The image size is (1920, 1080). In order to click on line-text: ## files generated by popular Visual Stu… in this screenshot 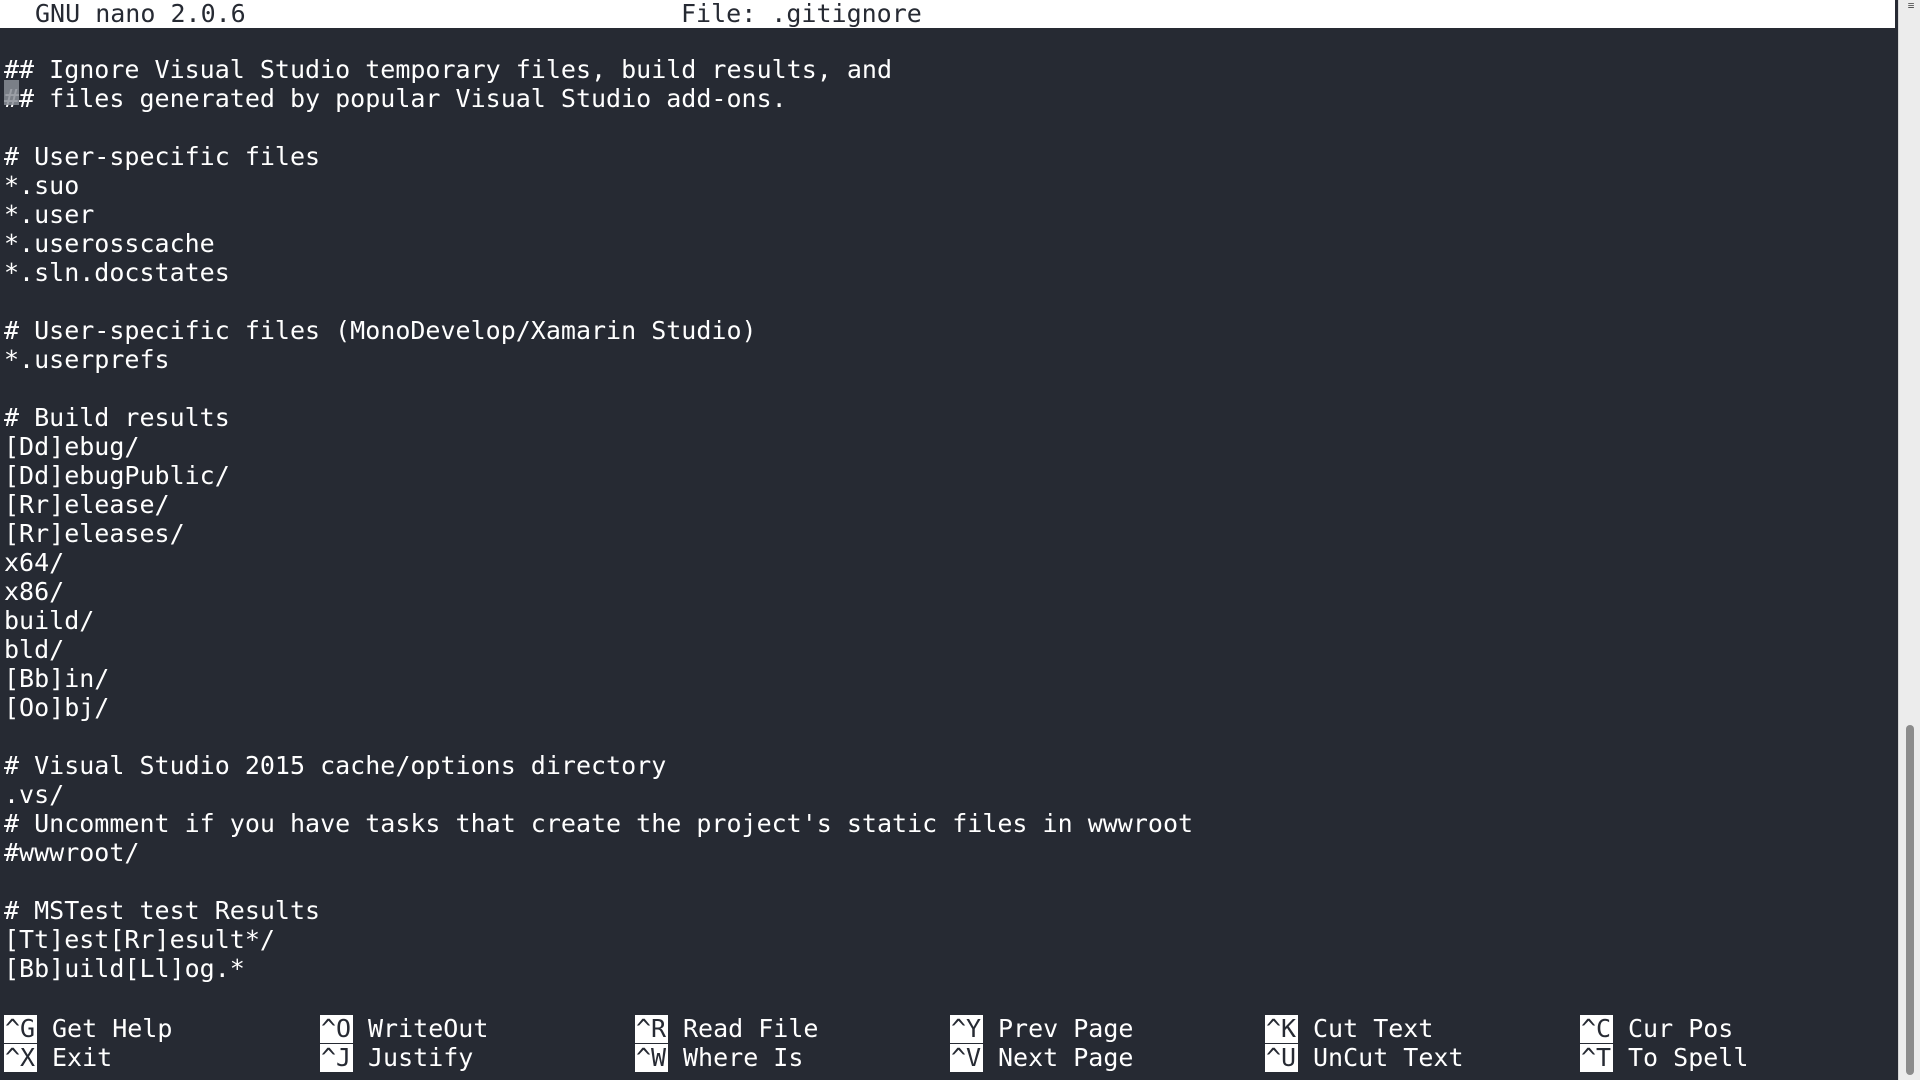, I will do `click(395, 98)`.